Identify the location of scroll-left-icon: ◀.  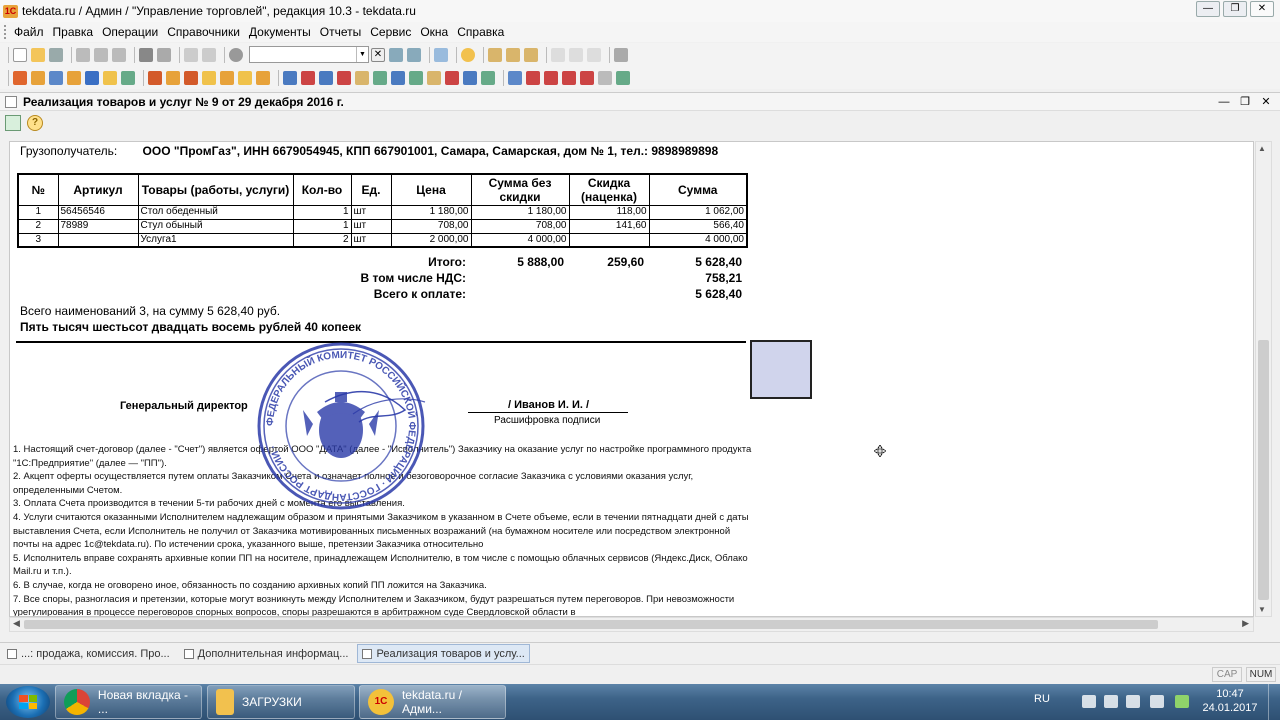
(16, 623).